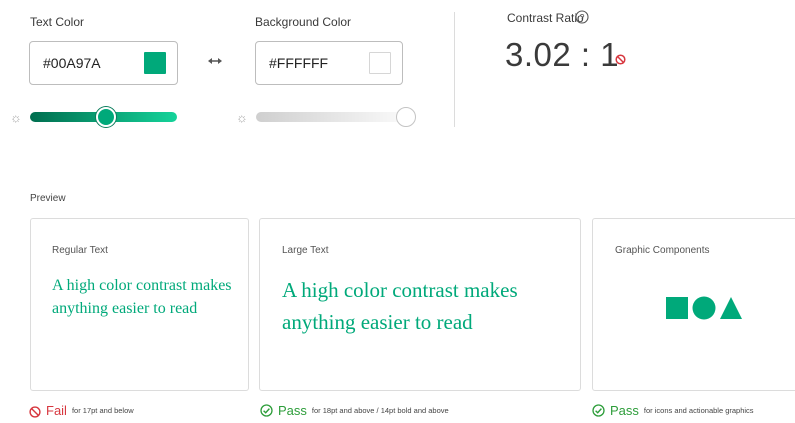  Describe the element at coordinates (380, 410) in the screenshot. I see `large-text-note: for 18pt and above / 14pt bold and above` at that location.